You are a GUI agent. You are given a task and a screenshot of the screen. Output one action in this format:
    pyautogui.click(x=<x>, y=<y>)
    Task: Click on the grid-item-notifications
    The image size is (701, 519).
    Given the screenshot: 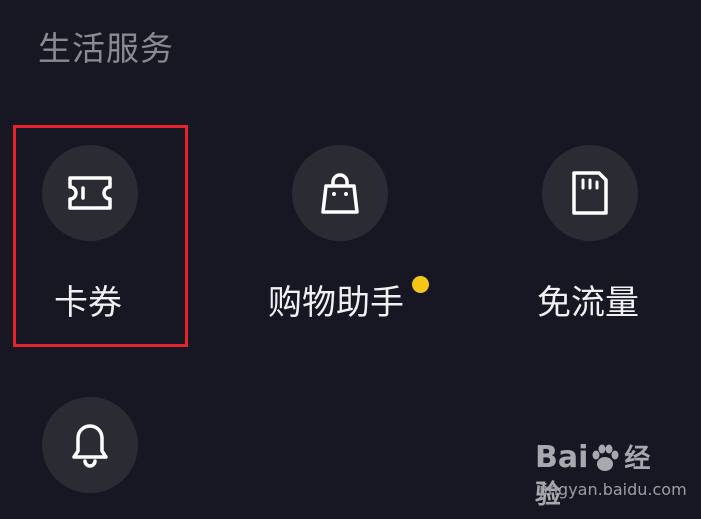 What is the action you would take?
    pyautogui.click(x=90, y=448)
    